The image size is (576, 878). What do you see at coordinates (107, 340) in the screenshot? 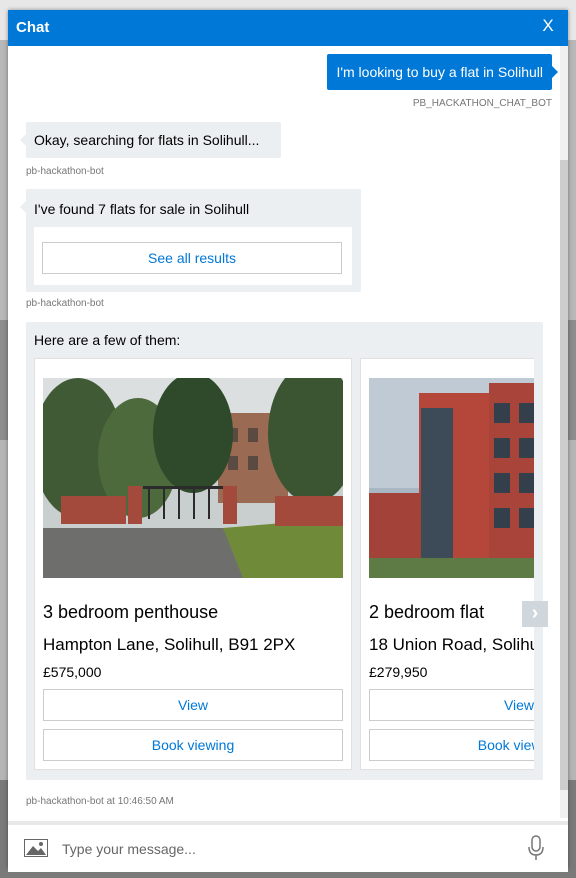
I see `bot-message-text: Here are a few of them:` at bounding box center [107, 340].